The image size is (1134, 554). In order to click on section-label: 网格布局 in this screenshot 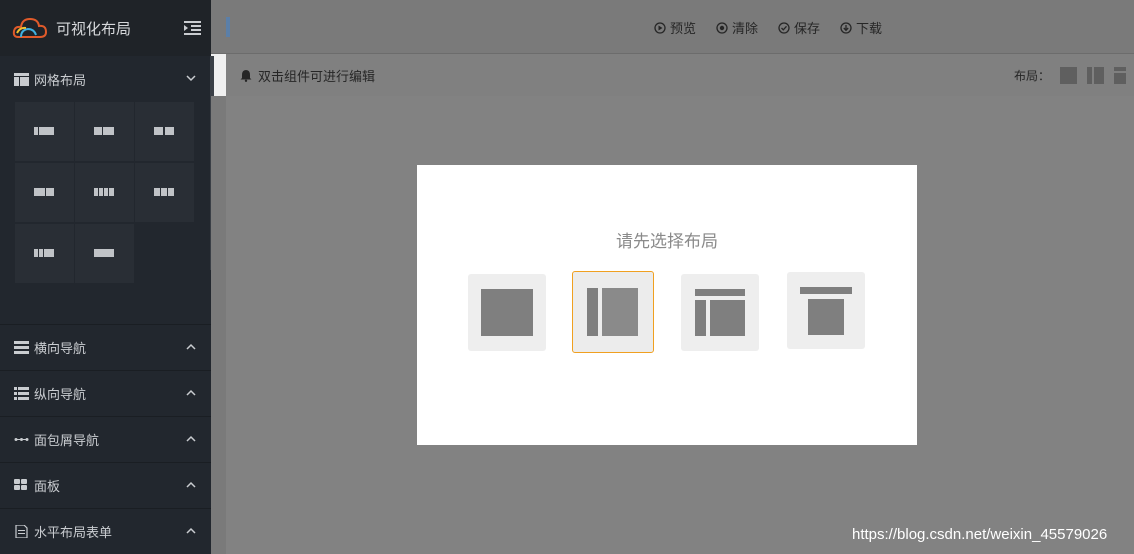, I will do `click(60, 81)`.